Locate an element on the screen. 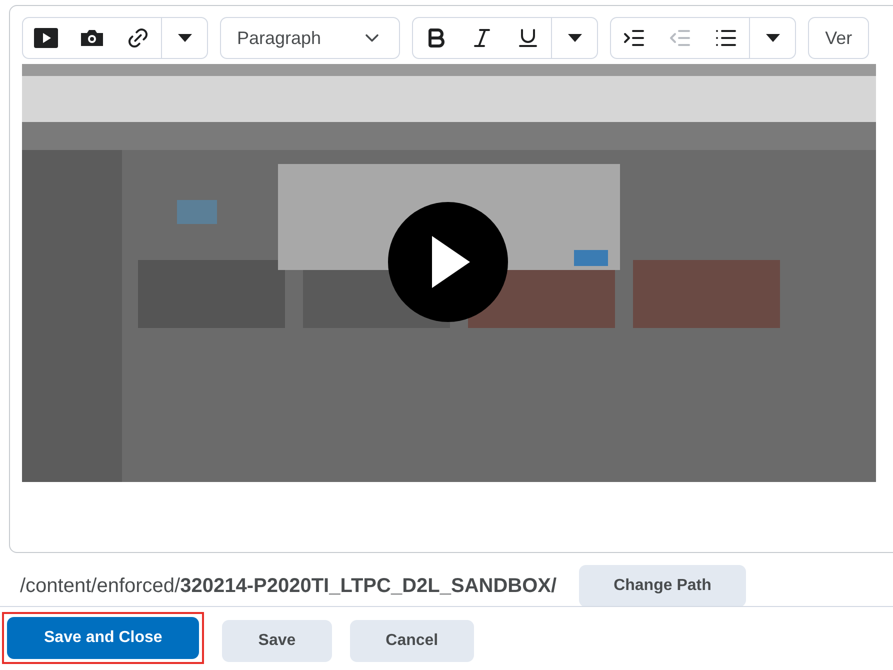 The height and width of the screenshot is (670, 893). action-button: Save is located at coordinates (277, 641).